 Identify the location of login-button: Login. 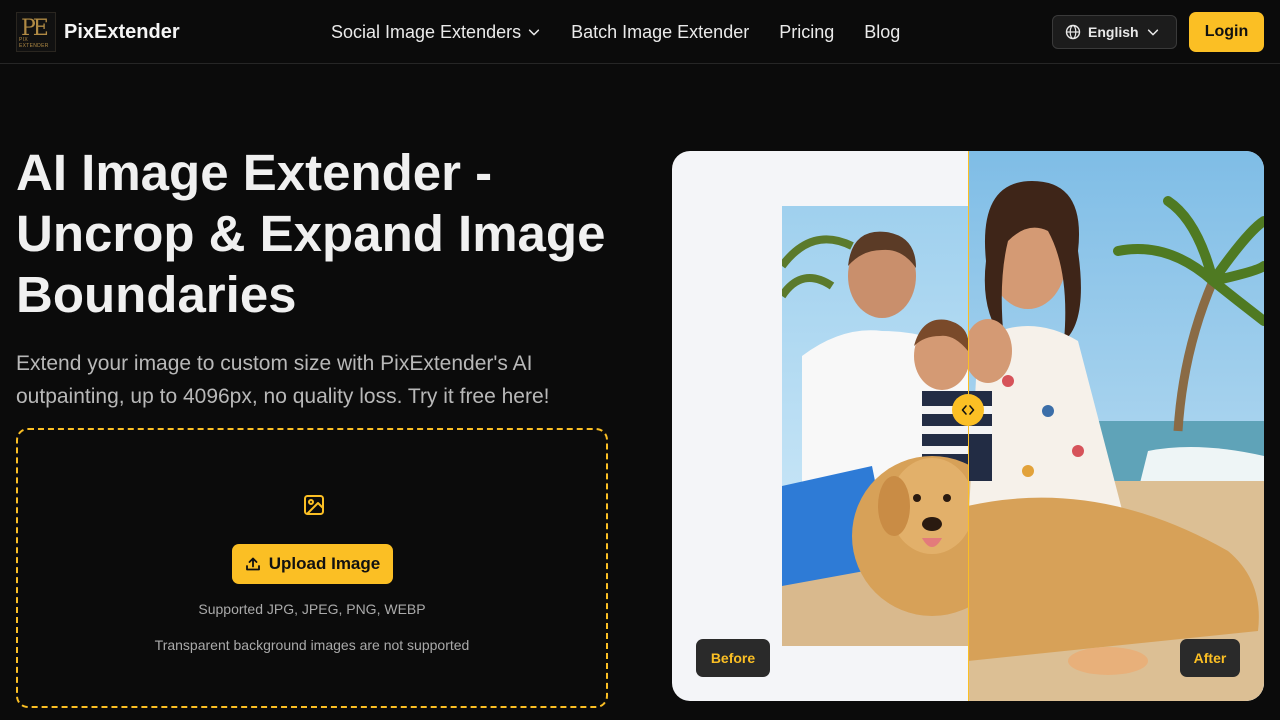
(1226, 32).